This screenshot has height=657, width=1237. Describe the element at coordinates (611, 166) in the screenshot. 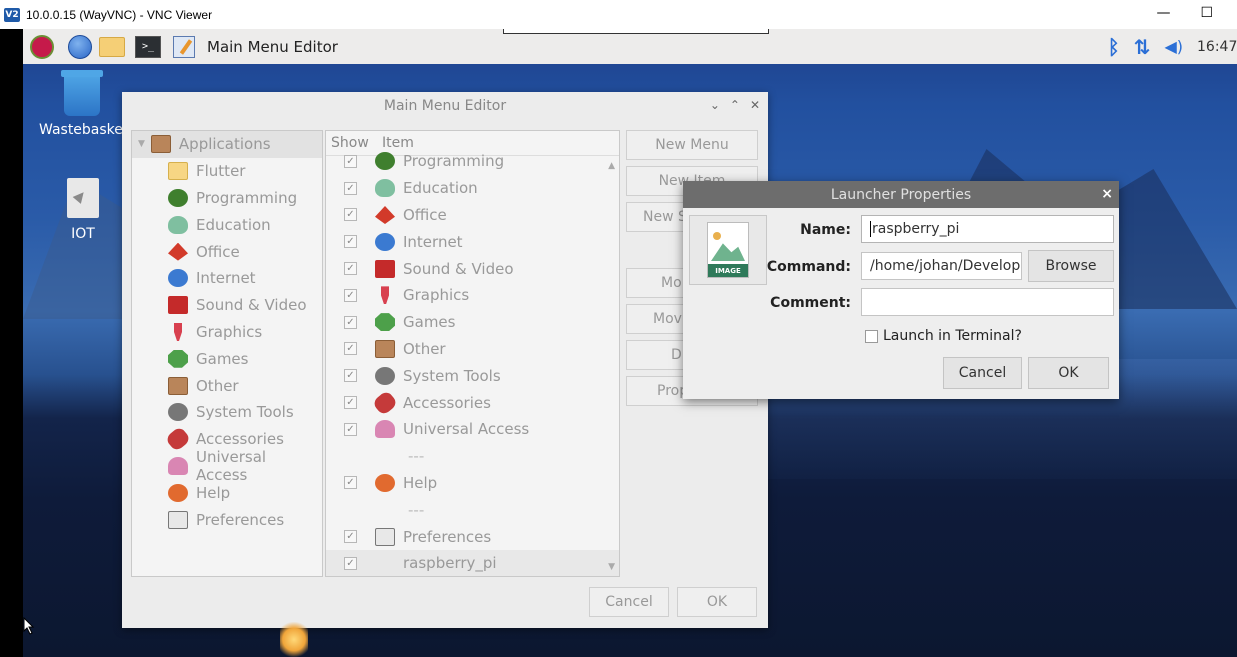

I see `scroll-up-arrow-icon: ▲` at that location.